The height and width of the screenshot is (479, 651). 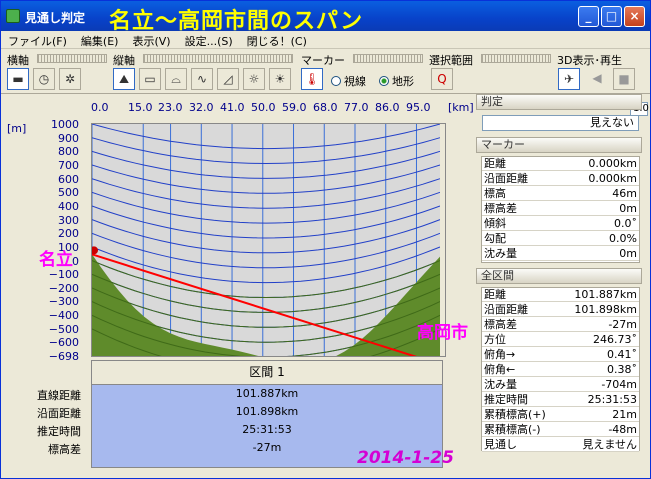 What do you see at coordinates (622, 354) in the screenshot?
I see `panel-row-value: 0.41˚` at bounding box center [622, 354].